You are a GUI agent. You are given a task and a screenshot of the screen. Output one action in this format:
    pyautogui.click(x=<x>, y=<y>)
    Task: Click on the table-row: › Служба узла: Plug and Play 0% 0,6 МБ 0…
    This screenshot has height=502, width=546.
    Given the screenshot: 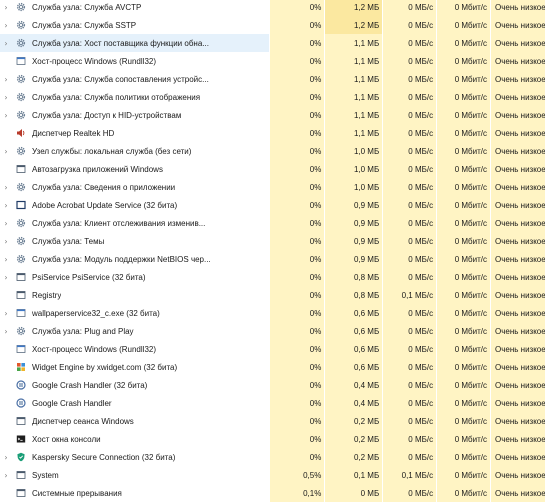 What is the action you would take?
    pyautogui.click(x=273, y=331)
    